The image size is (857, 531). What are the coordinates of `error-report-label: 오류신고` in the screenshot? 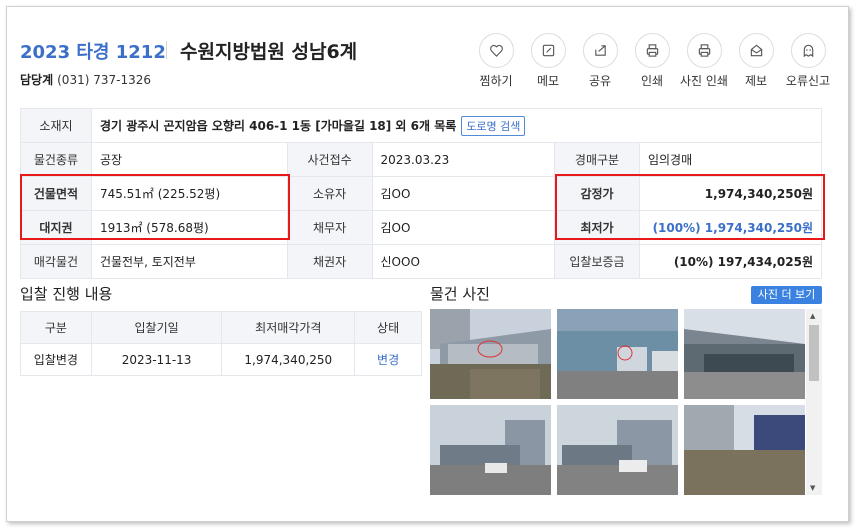 It's located at (808, 81).